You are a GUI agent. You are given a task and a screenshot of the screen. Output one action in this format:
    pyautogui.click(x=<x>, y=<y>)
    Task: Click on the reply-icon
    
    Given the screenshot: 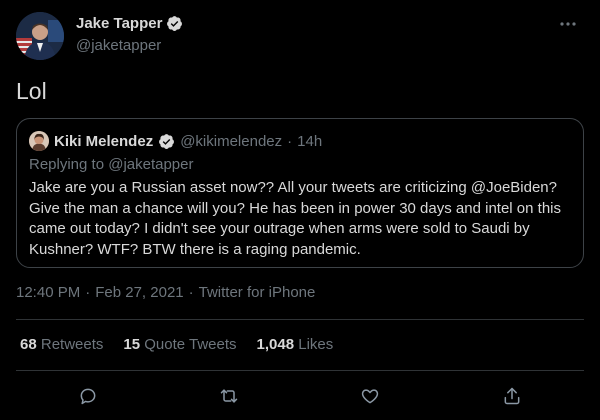 What is the action you would take?
    pyautogui.click(x=88, y=396)
    